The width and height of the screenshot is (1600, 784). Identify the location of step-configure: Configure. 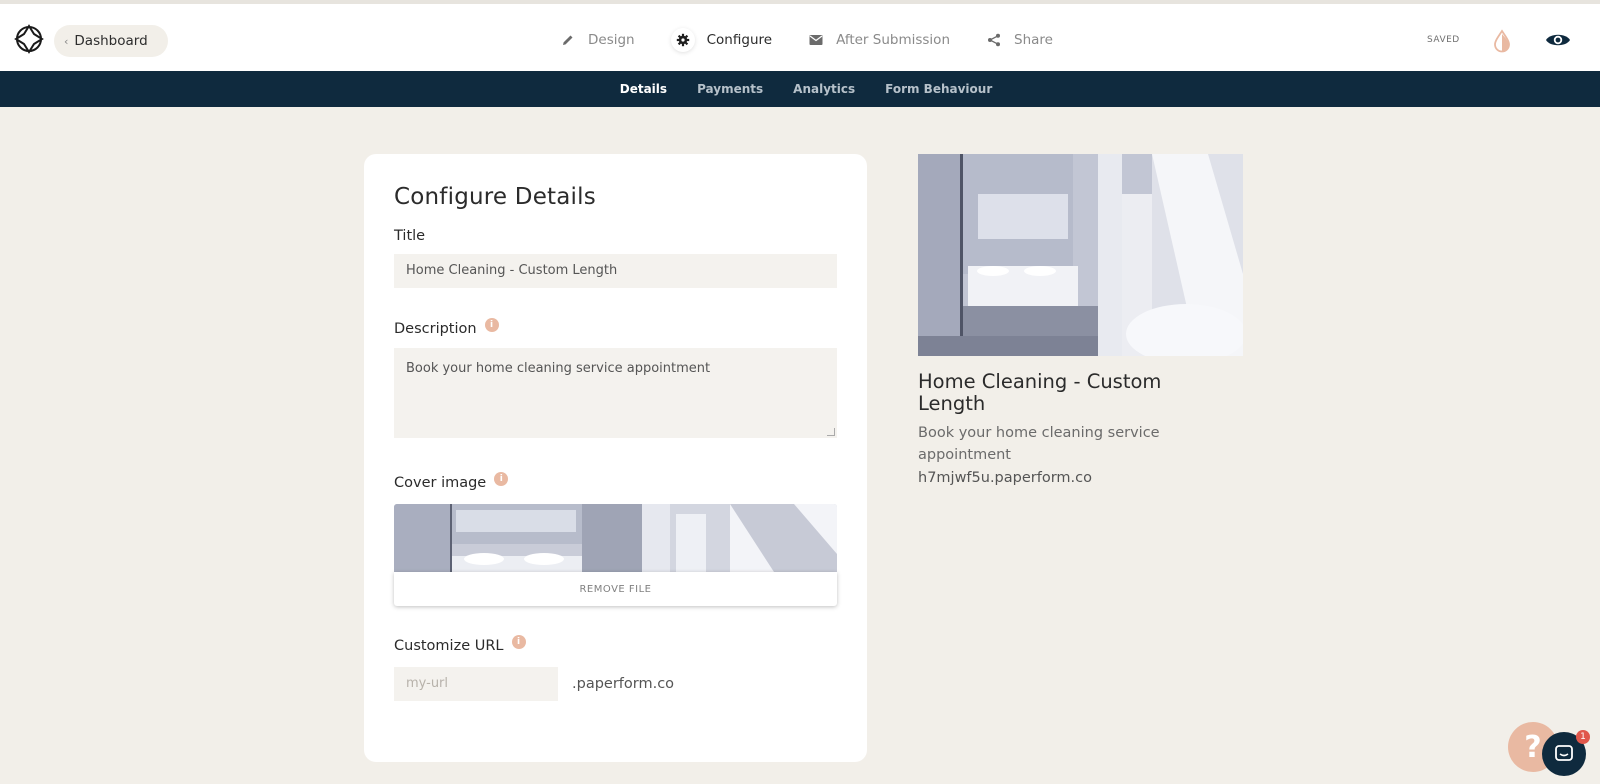
(721, 40).